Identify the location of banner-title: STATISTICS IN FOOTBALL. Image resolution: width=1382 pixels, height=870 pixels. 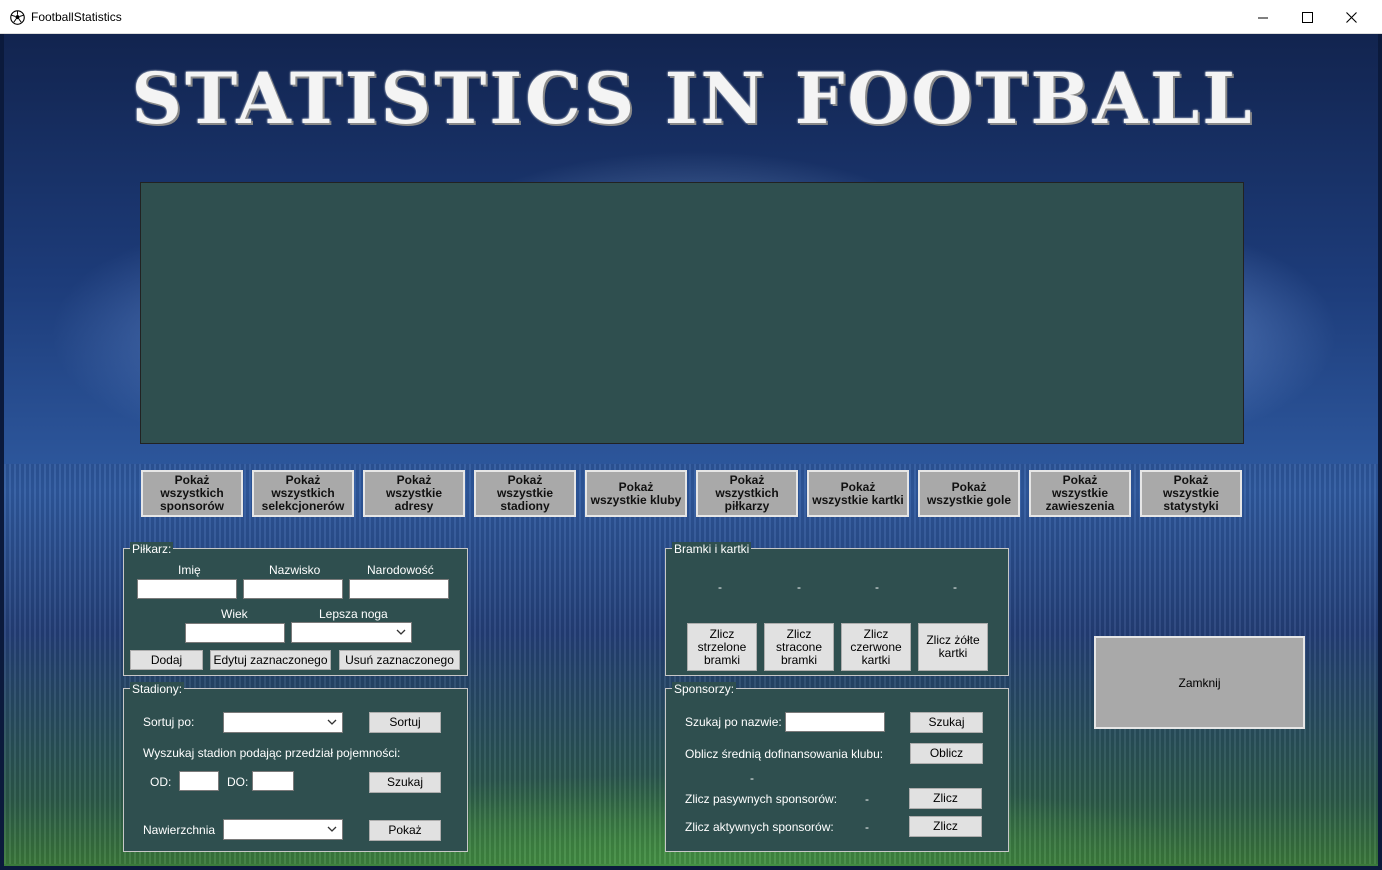
(693, 98).